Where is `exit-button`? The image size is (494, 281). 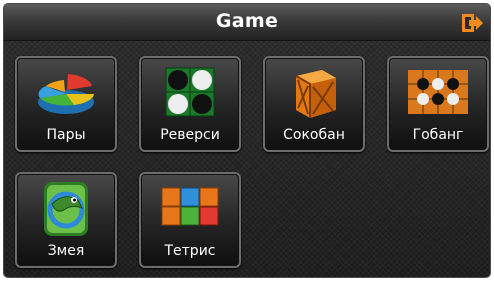
exit-button is located at coordinates (472, 23).